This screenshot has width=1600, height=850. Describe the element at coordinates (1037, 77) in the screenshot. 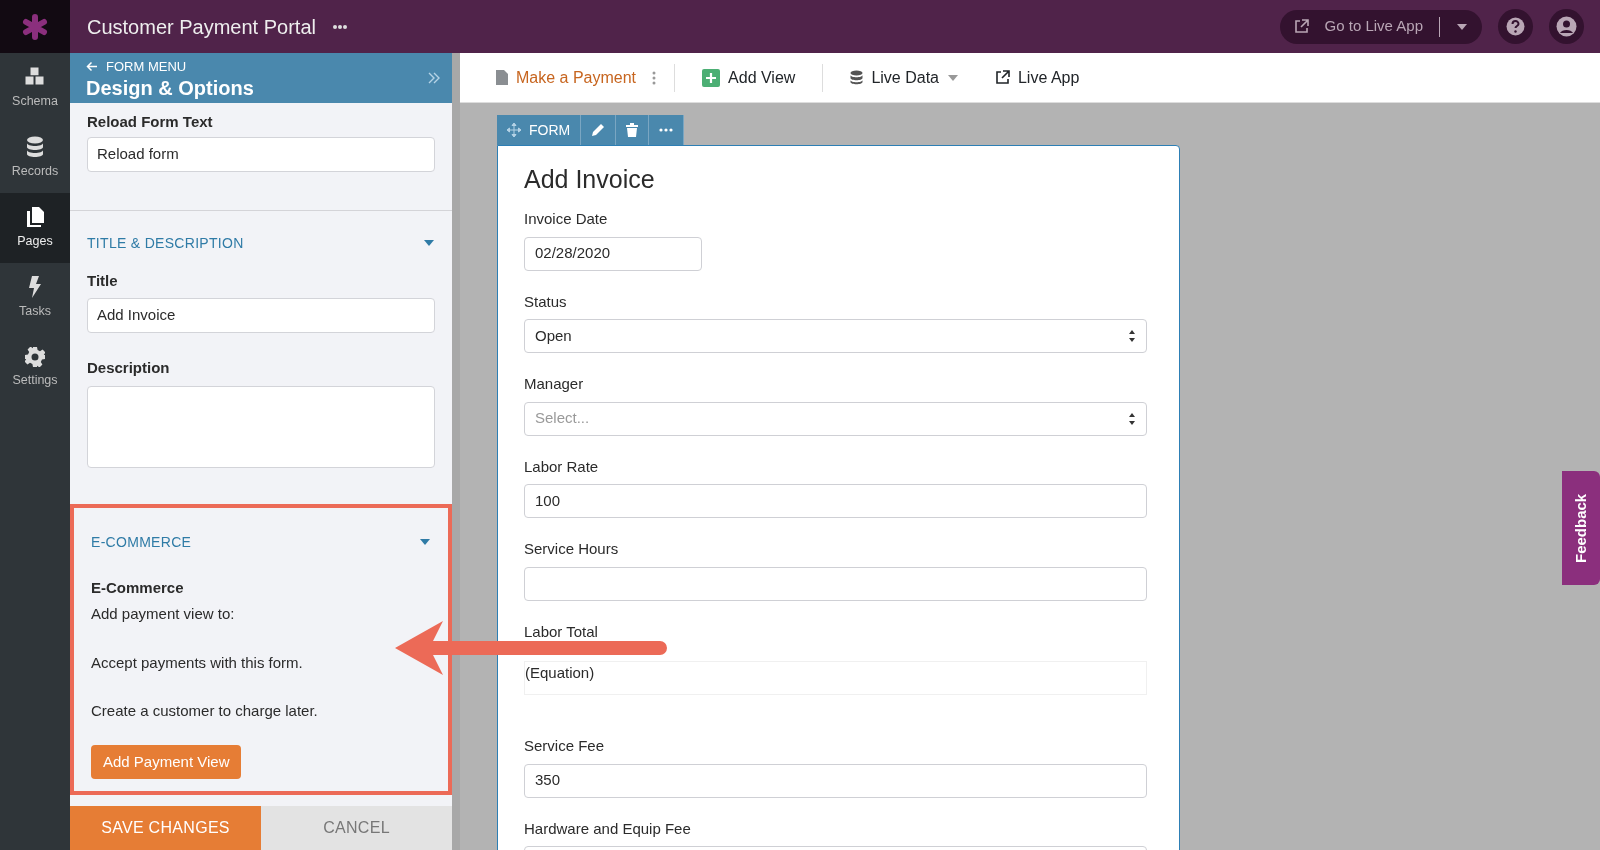

I see `live-app-link: Live App` at that location.